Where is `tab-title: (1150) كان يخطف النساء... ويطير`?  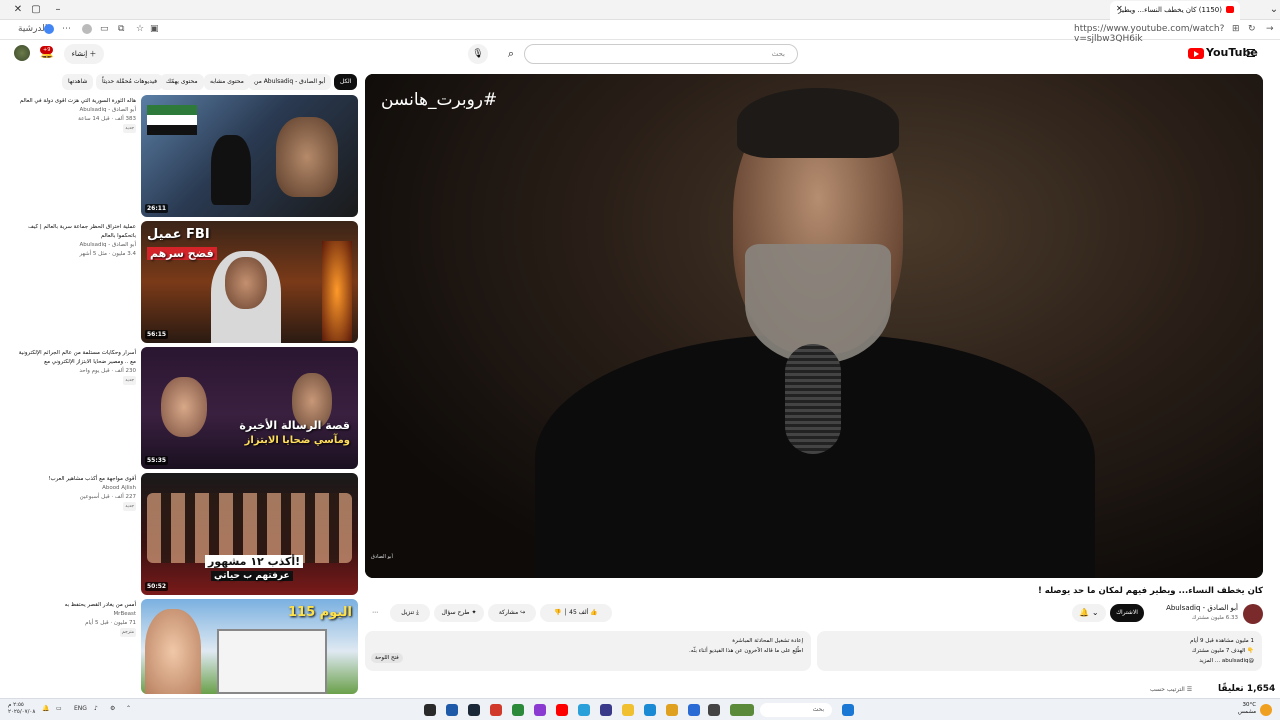 tab-title: (1150) كان يخطف النساء... ويطير is located at coordinates (1170, 10).